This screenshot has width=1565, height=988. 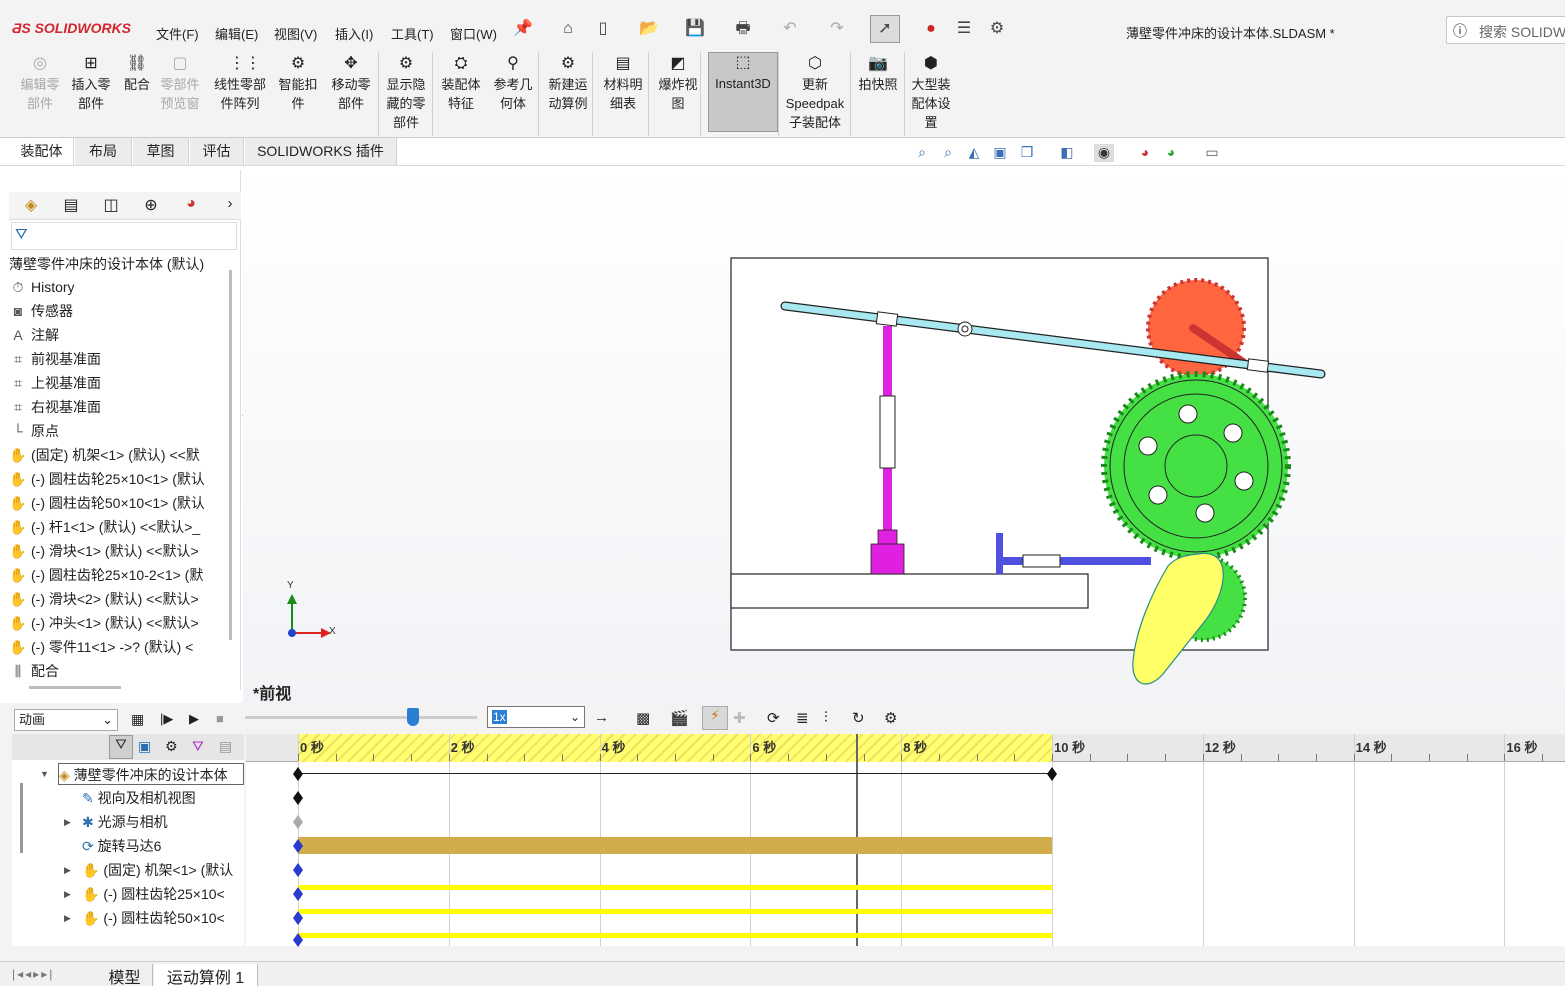 What do you see at coordinates (603, 29) in the screenshot?
I see `new-document-icon: ▯` at bounding box center [603, 29].